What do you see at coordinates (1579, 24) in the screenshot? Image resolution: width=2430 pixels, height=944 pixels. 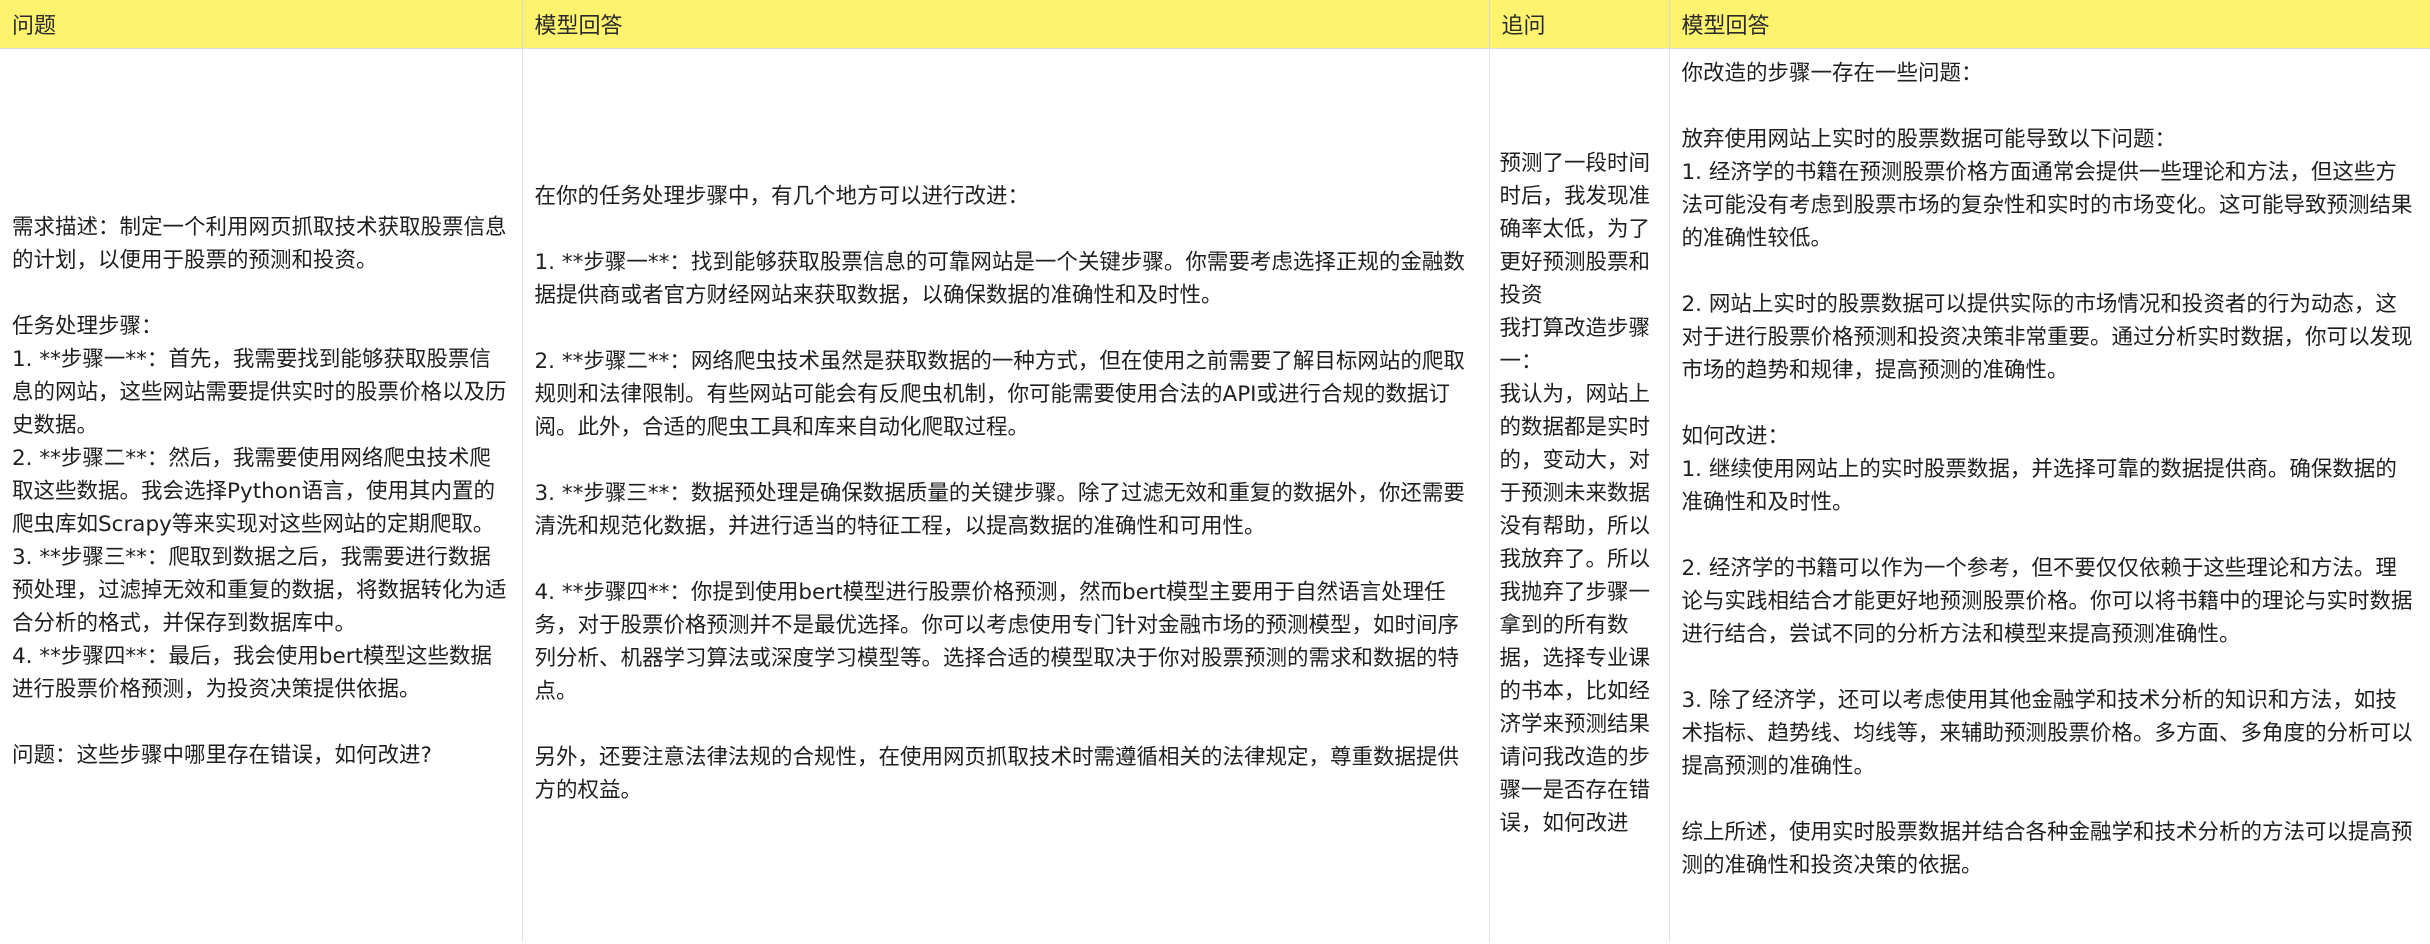 I see `header-followup: 追问` at bounding box center [1579, 24].